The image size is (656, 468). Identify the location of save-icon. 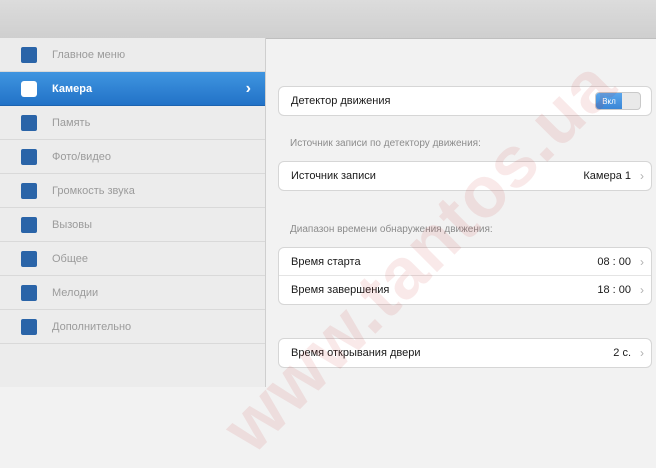
(29, 122).